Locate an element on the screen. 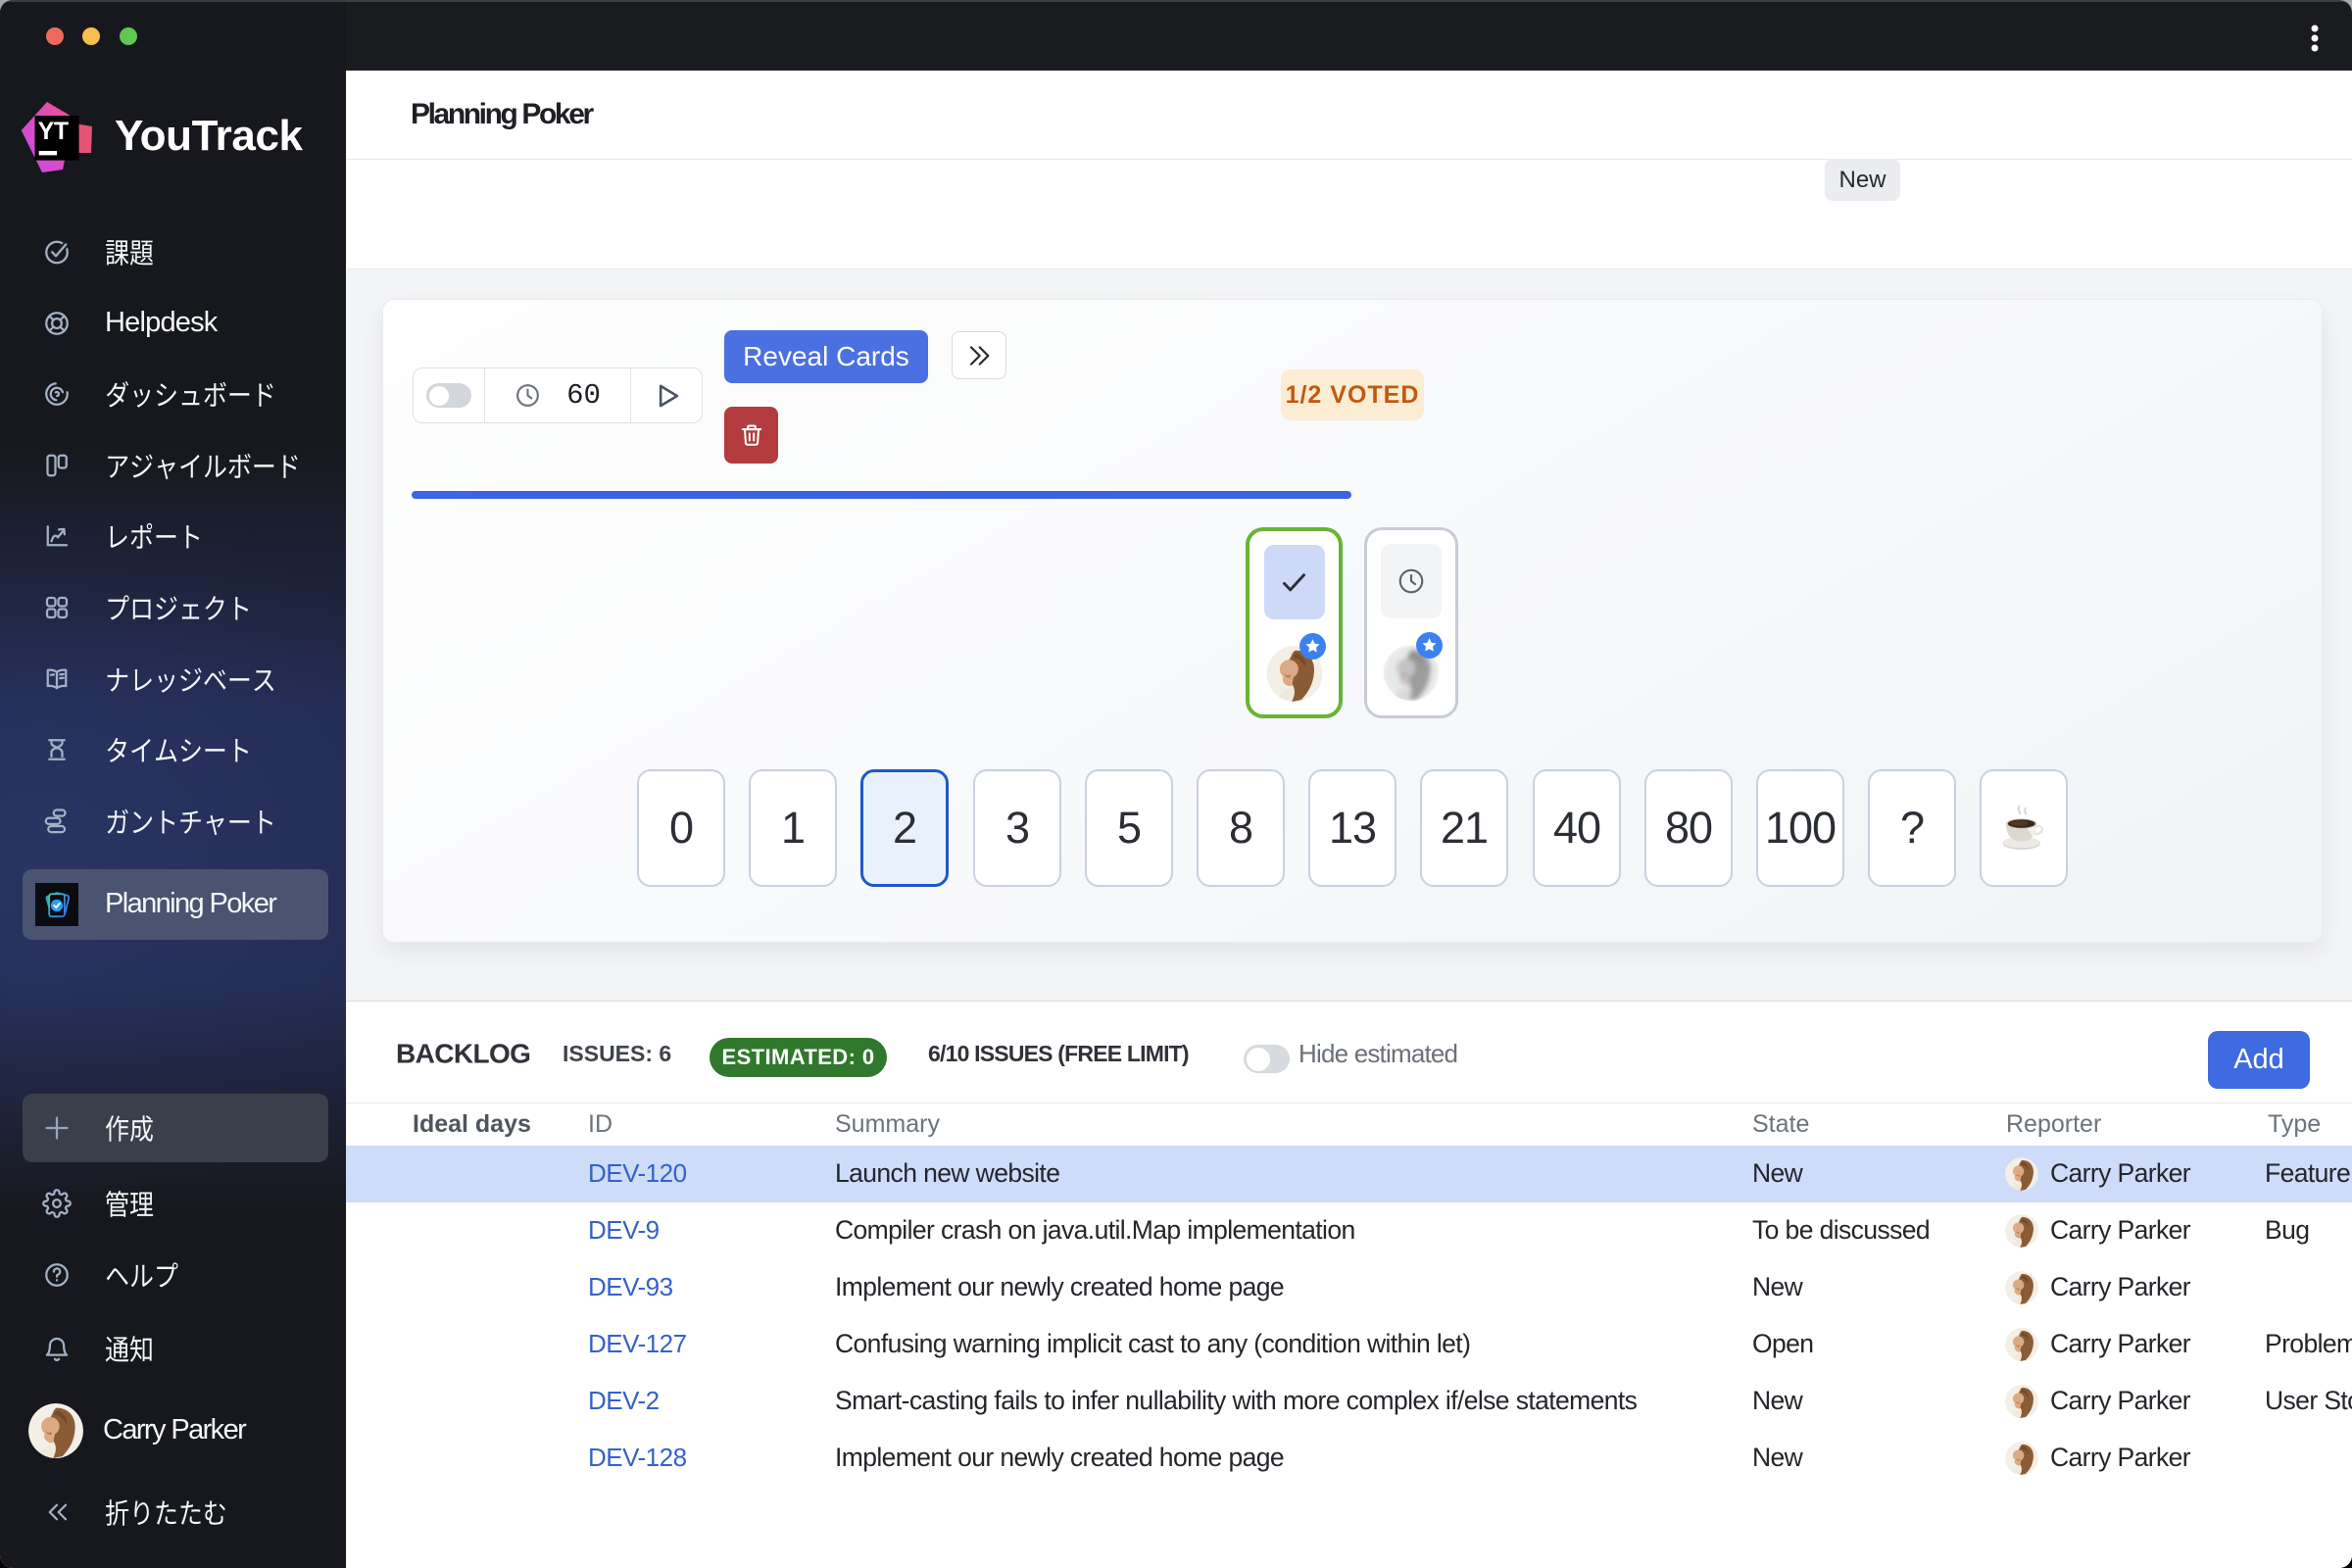  svg-text: YT is located at coordinates (53, 131).